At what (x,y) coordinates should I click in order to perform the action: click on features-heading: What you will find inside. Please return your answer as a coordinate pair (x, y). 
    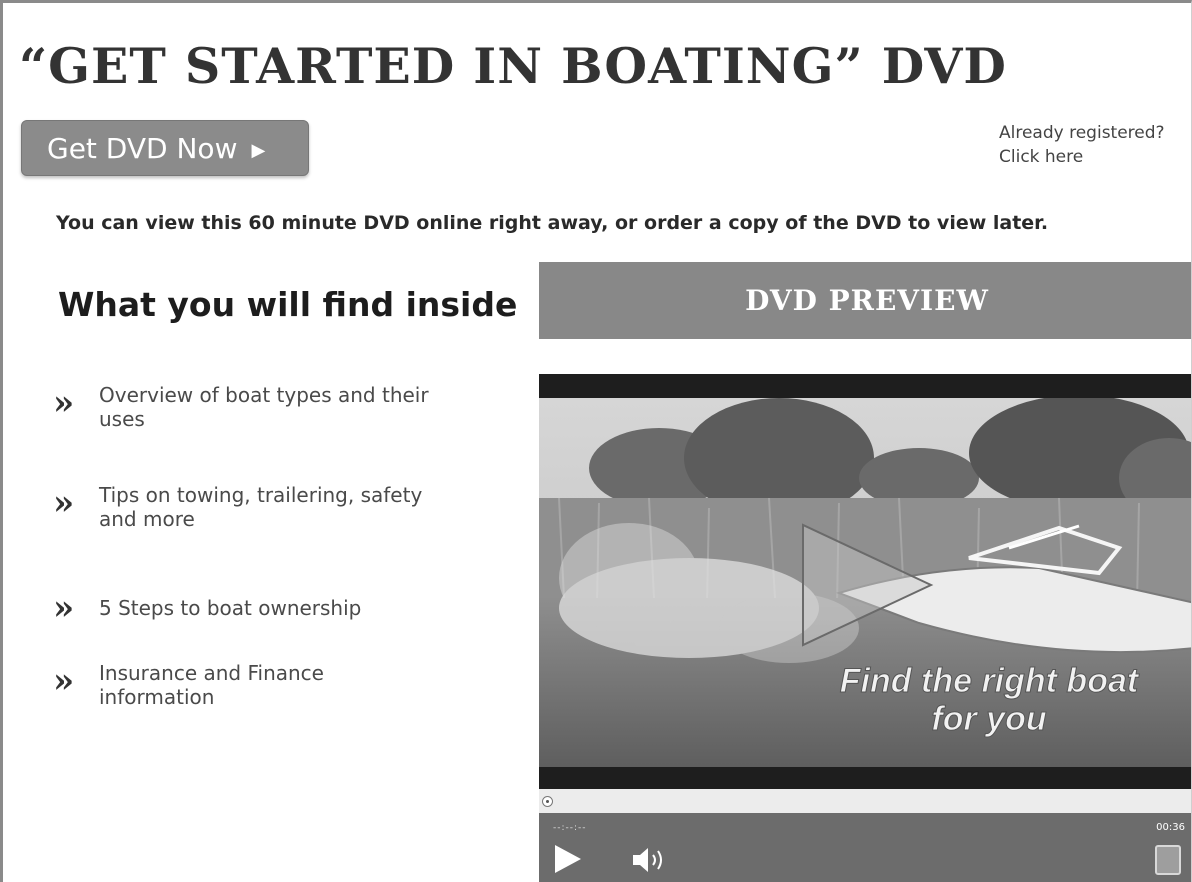
    Looking at the image, I should click on (288, 304).